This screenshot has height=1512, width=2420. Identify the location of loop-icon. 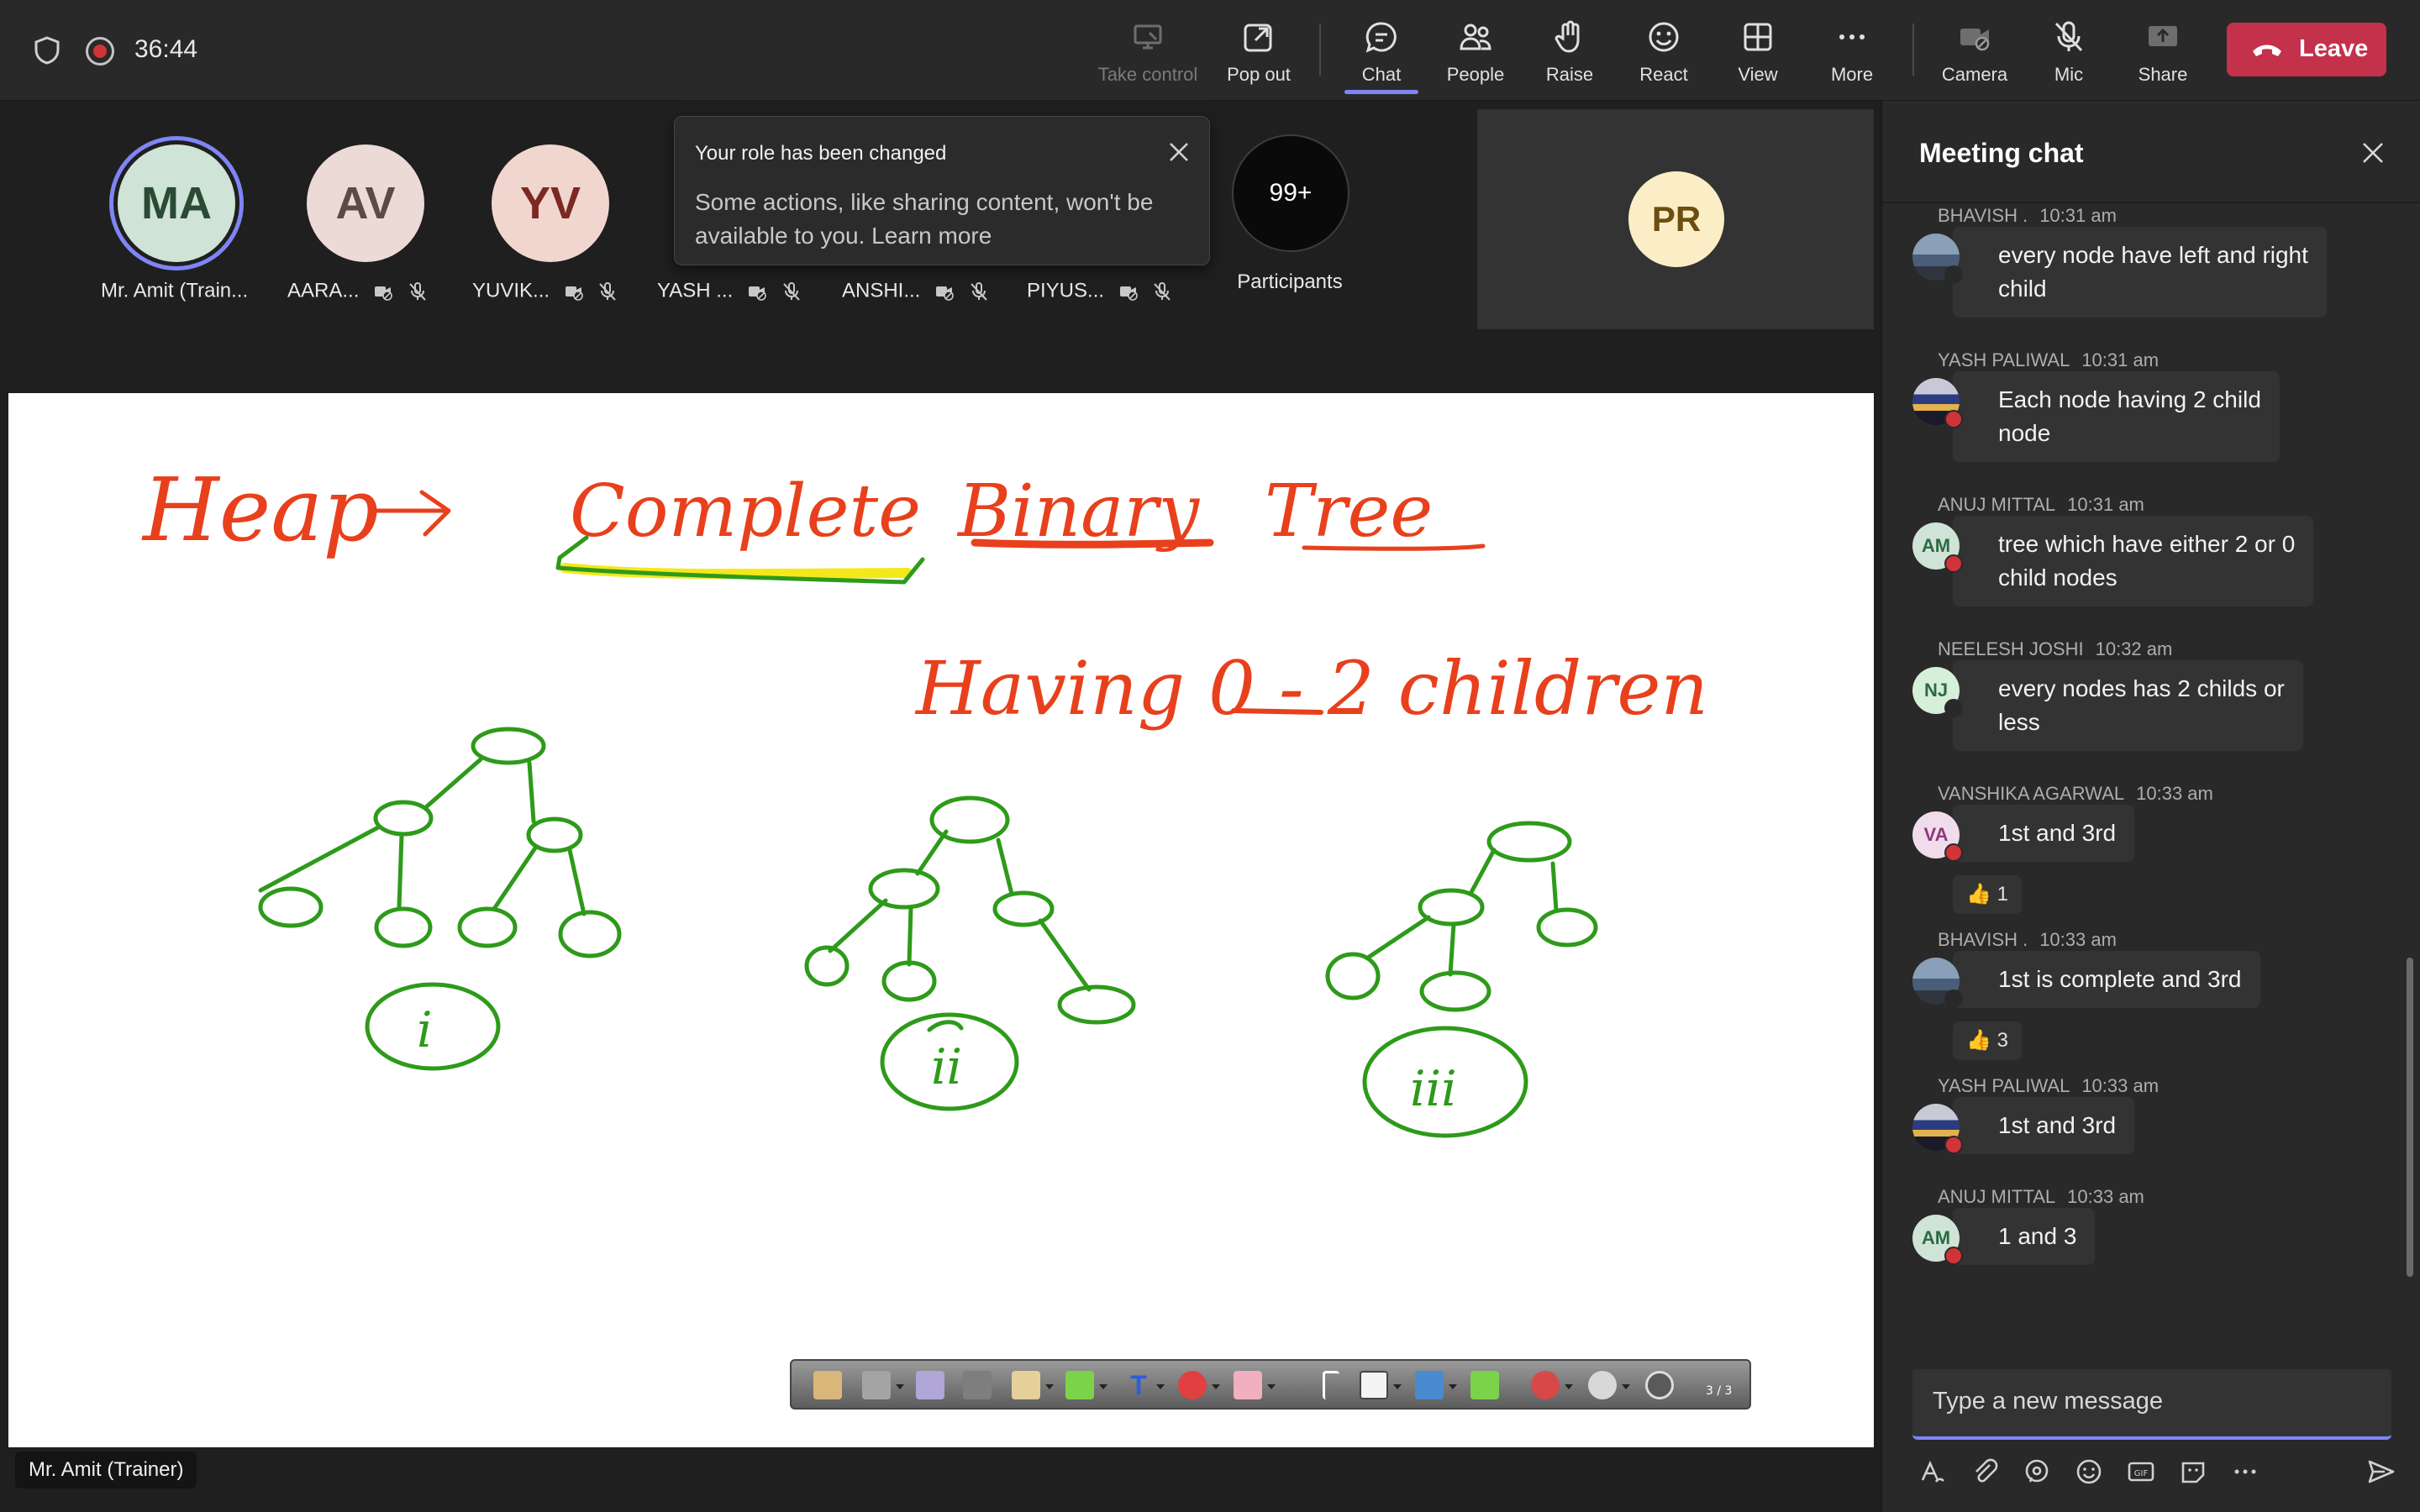
(2037, 1472).